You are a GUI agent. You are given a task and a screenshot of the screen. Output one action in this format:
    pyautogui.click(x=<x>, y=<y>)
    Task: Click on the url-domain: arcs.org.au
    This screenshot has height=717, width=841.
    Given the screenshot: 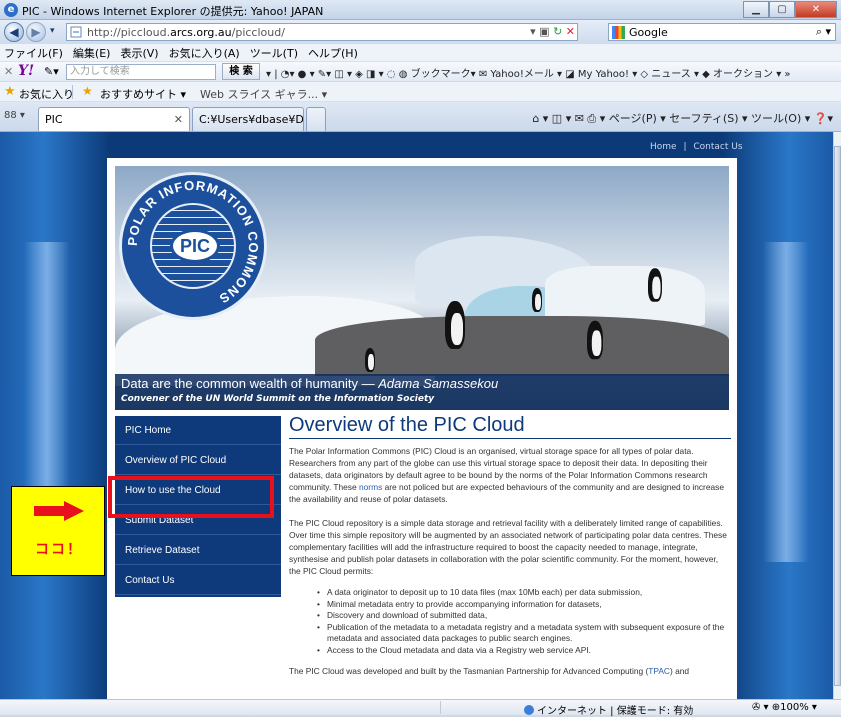 What is the action you would take?
    pyautogui.click(x=201, y=32)
    